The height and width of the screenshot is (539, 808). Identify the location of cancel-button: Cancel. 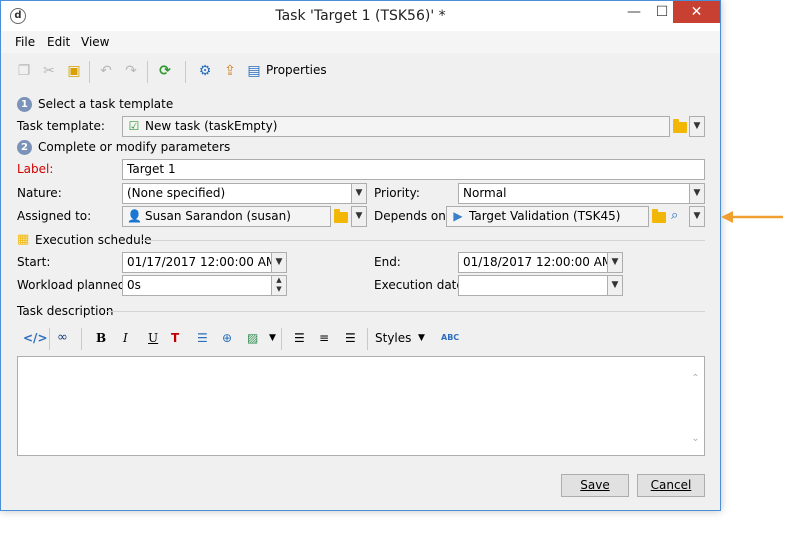
(671, 485).